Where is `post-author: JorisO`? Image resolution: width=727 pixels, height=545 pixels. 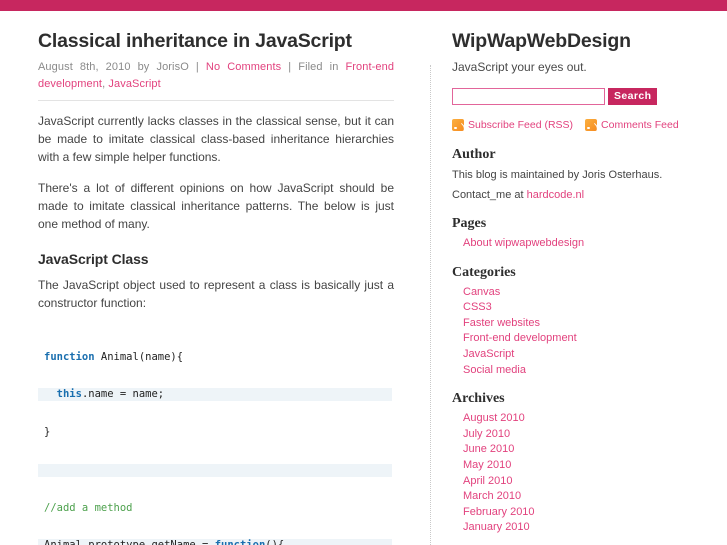 post-author: JorisO is located at coordinates (172, 67).